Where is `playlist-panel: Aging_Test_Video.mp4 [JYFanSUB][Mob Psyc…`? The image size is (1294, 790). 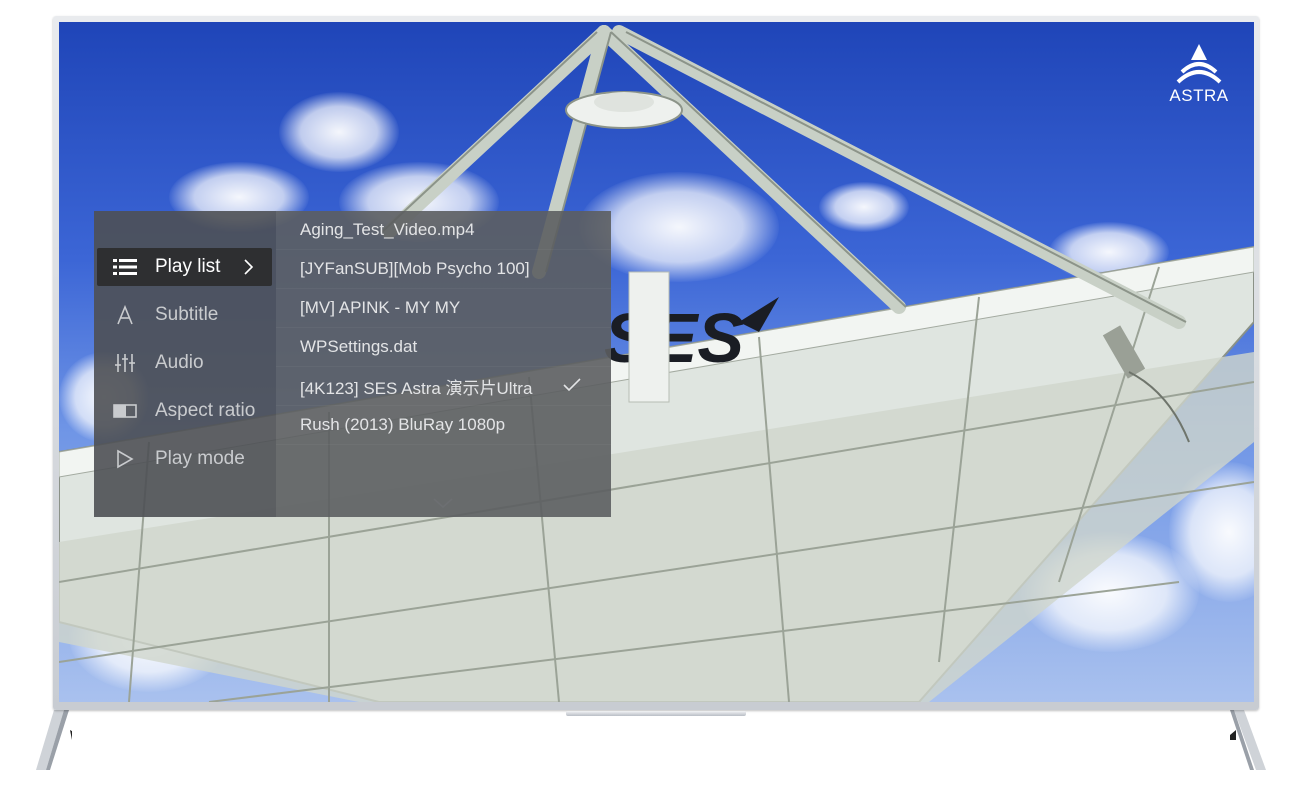
playlist-panel: Aging_Test_Video.mp4 [JYFanSUB][Mob Psyc… is located at coordinates (443, 364).